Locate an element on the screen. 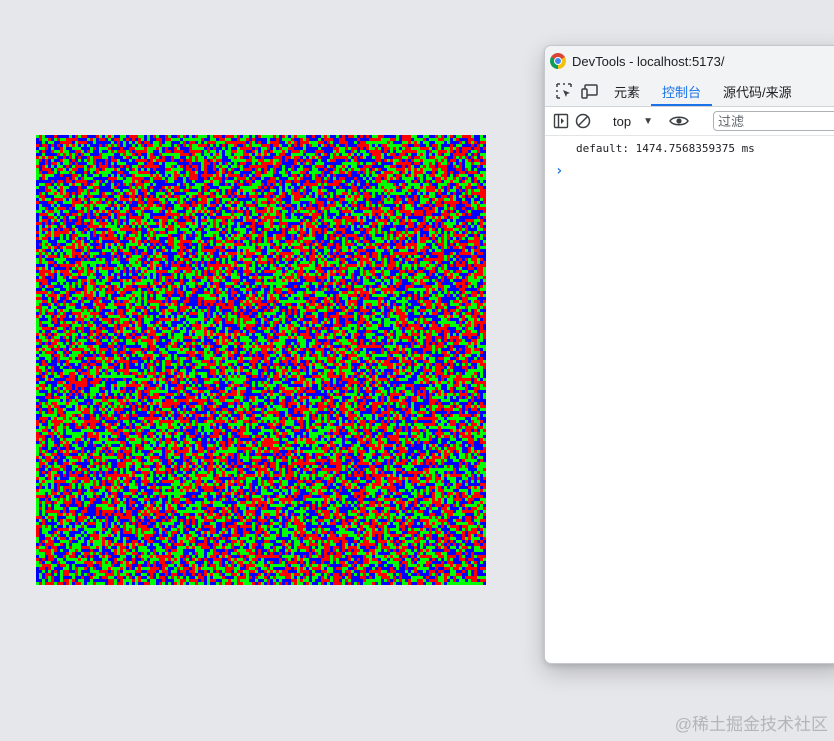 The width and height of the screenshot is (834, 741). filter-input is located at coordinates (773, 121).